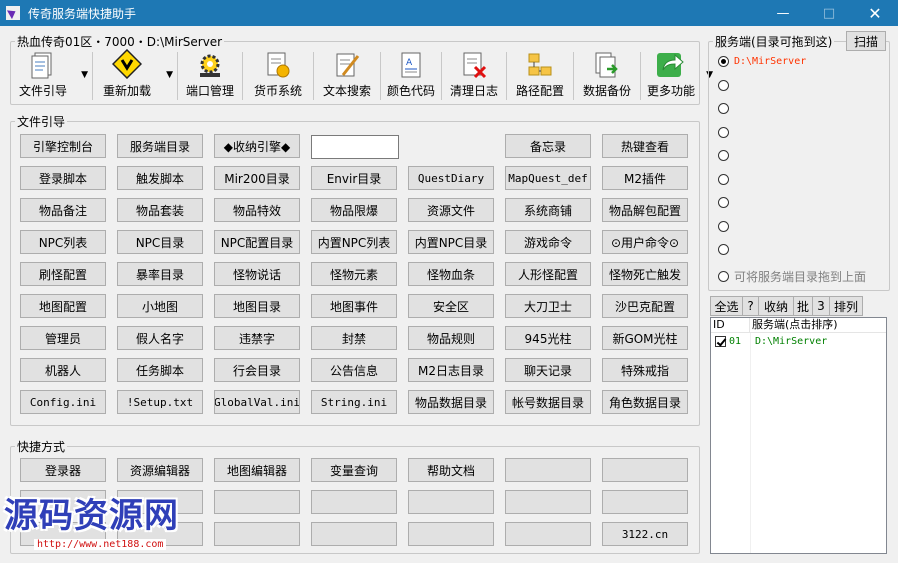  What do you see at coordinates (451, 306) in the screenshot?
I see `file-button: 安全区` at bounding box center [451, 306].